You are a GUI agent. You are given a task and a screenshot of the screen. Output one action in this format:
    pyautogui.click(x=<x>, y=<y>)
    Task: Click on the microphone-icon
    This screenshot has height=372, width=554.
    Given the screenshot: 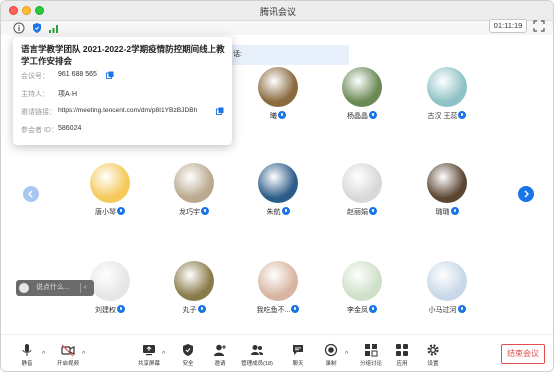 What is the action you would take?
    pyautogui.click(x=27, y=350)
    